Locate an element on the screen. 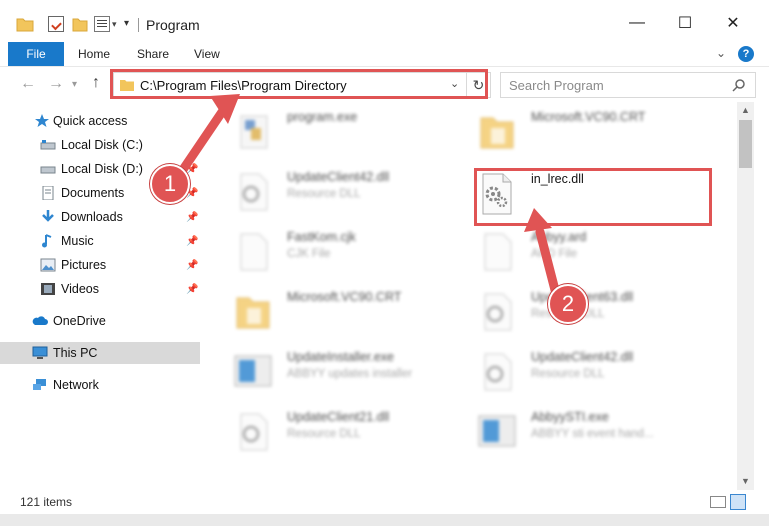 Image resolution: width=769 pixels, height=526 pixels. documents-icon is located at coordinates (48, 193).